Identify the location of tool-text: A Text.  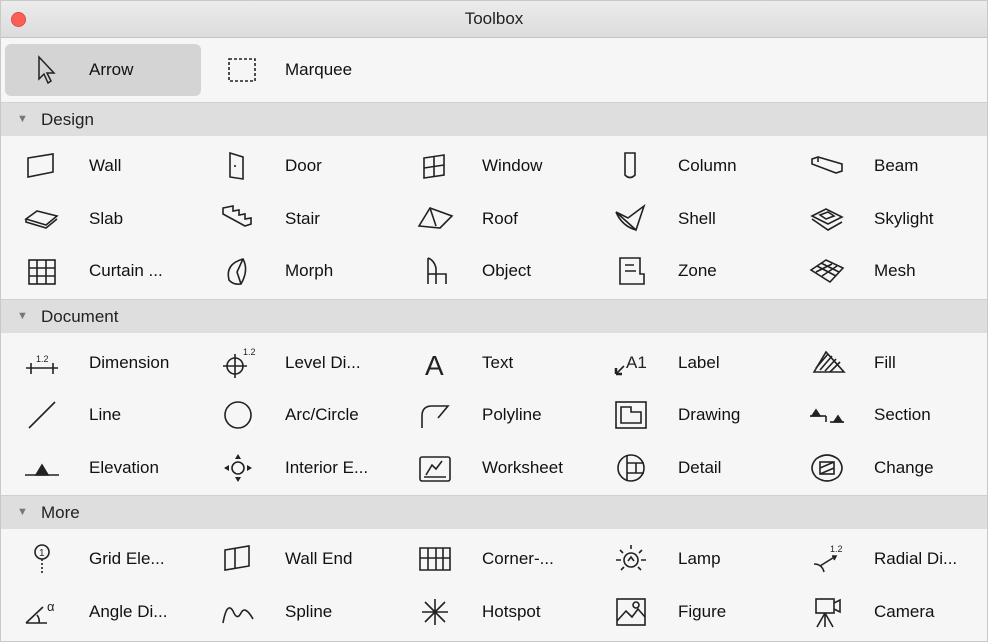
(502, 363).